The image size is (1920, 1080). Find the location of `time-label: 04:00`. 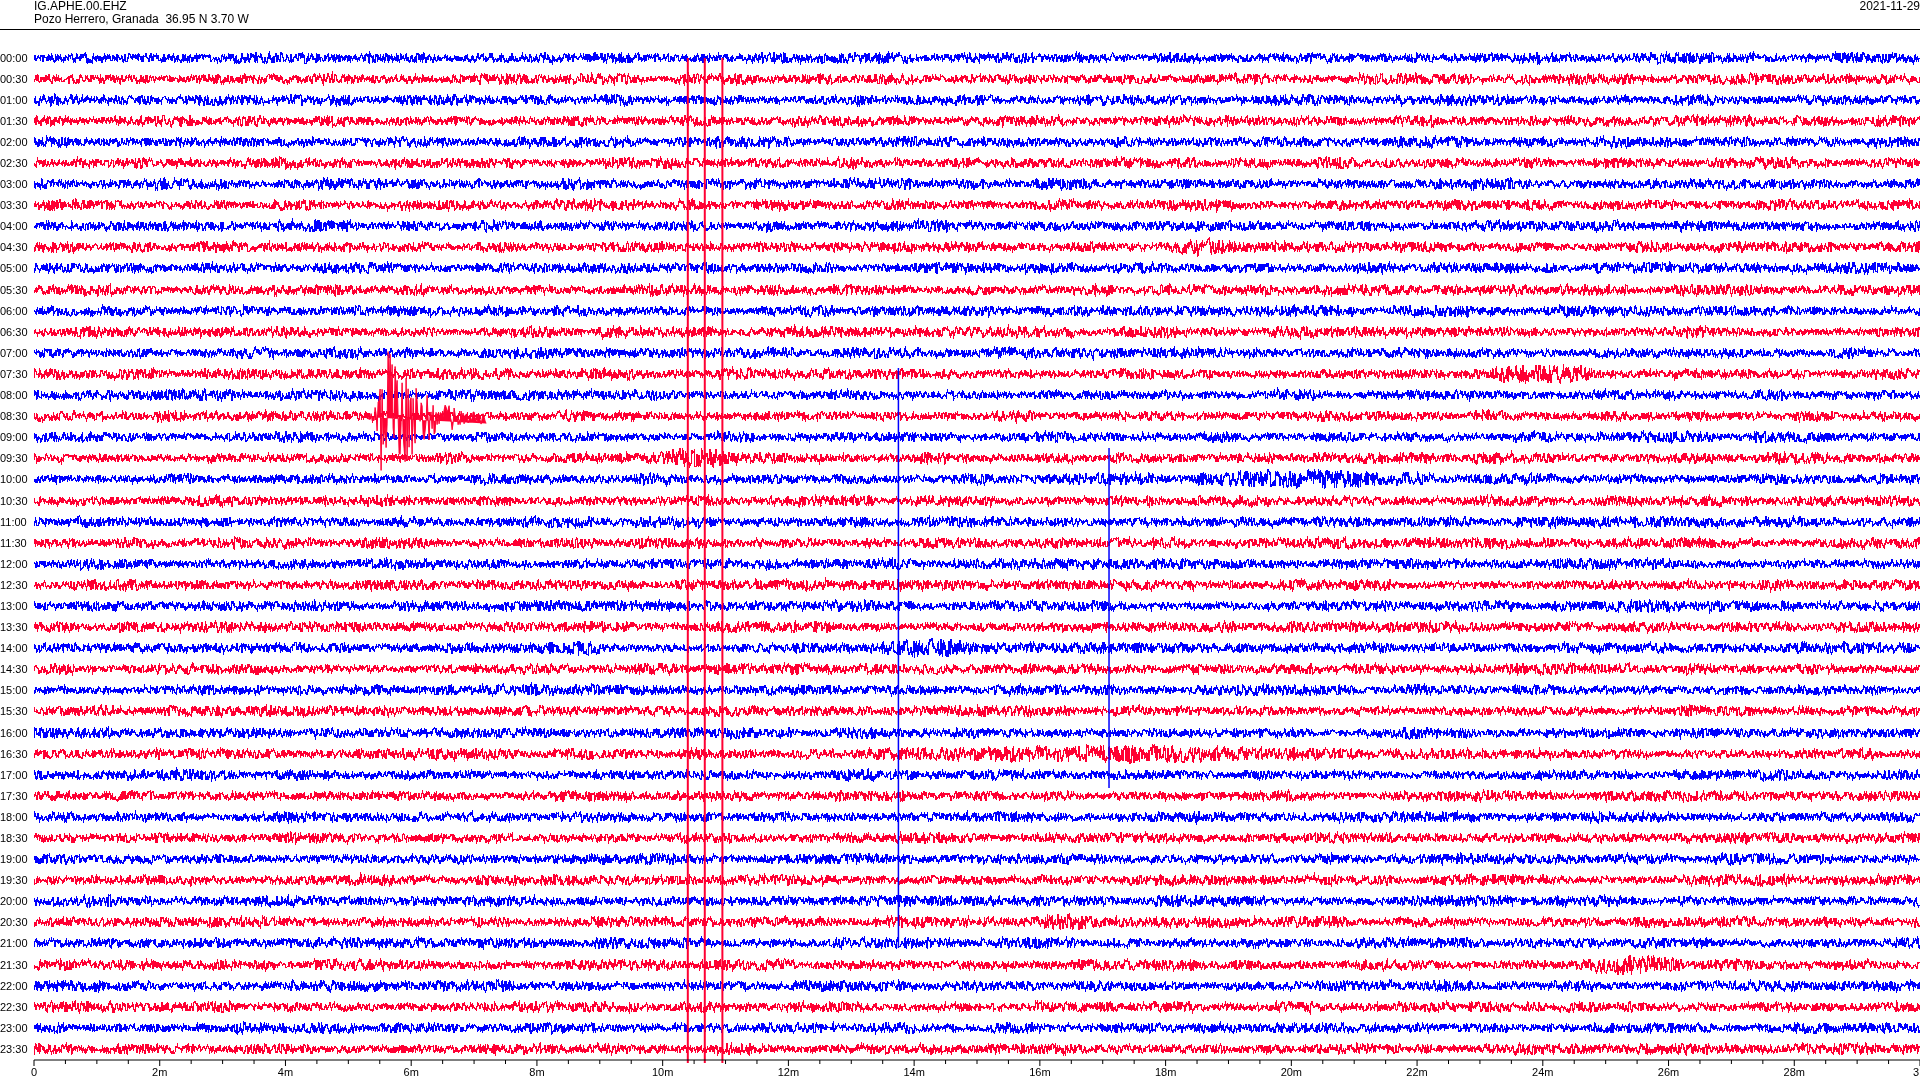

time-label: 04:00 is located at coordinates (14, 226).